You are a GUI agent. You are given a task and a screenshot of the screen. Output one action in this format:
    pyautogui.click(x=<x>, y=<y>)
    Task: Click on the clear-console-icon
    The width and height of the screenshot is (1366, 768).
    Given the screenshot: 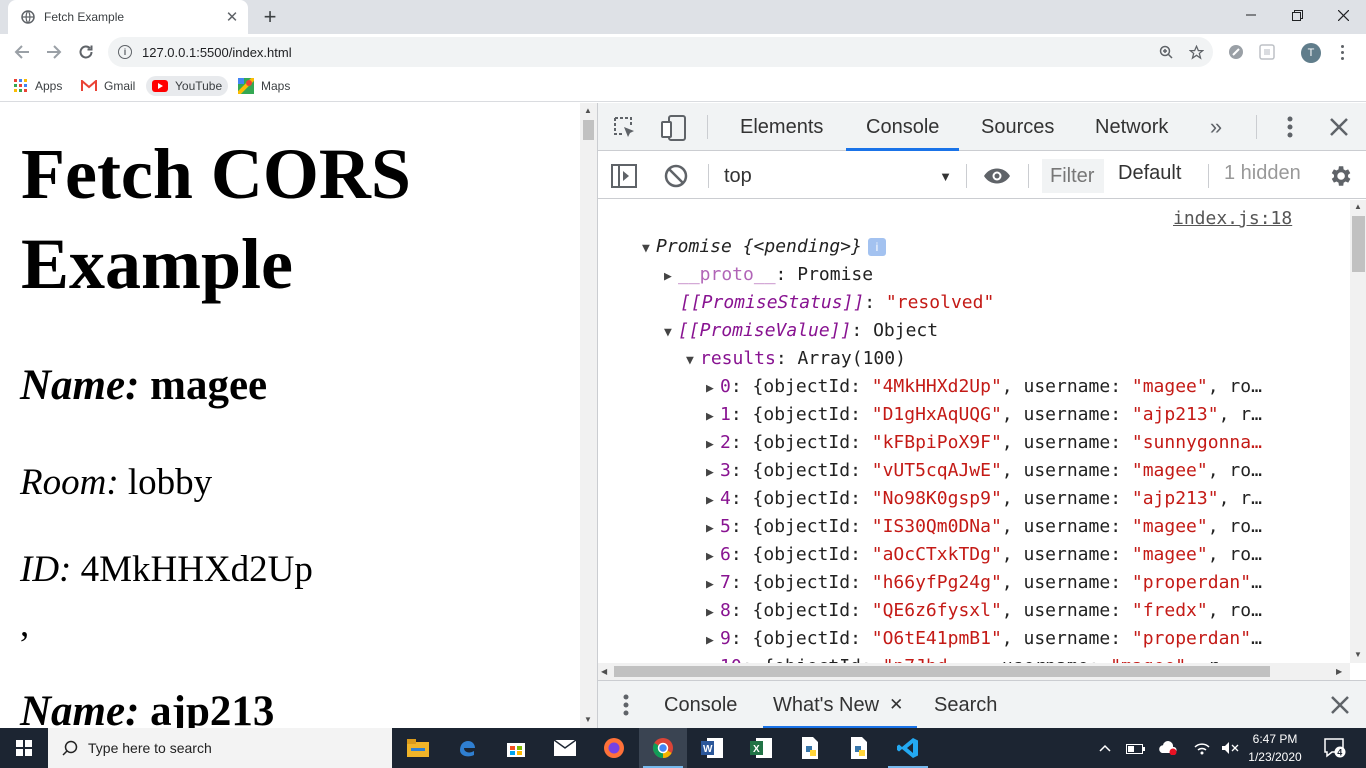 What is the action you would take?
    pyautogui.click(x=676, y=176)
    